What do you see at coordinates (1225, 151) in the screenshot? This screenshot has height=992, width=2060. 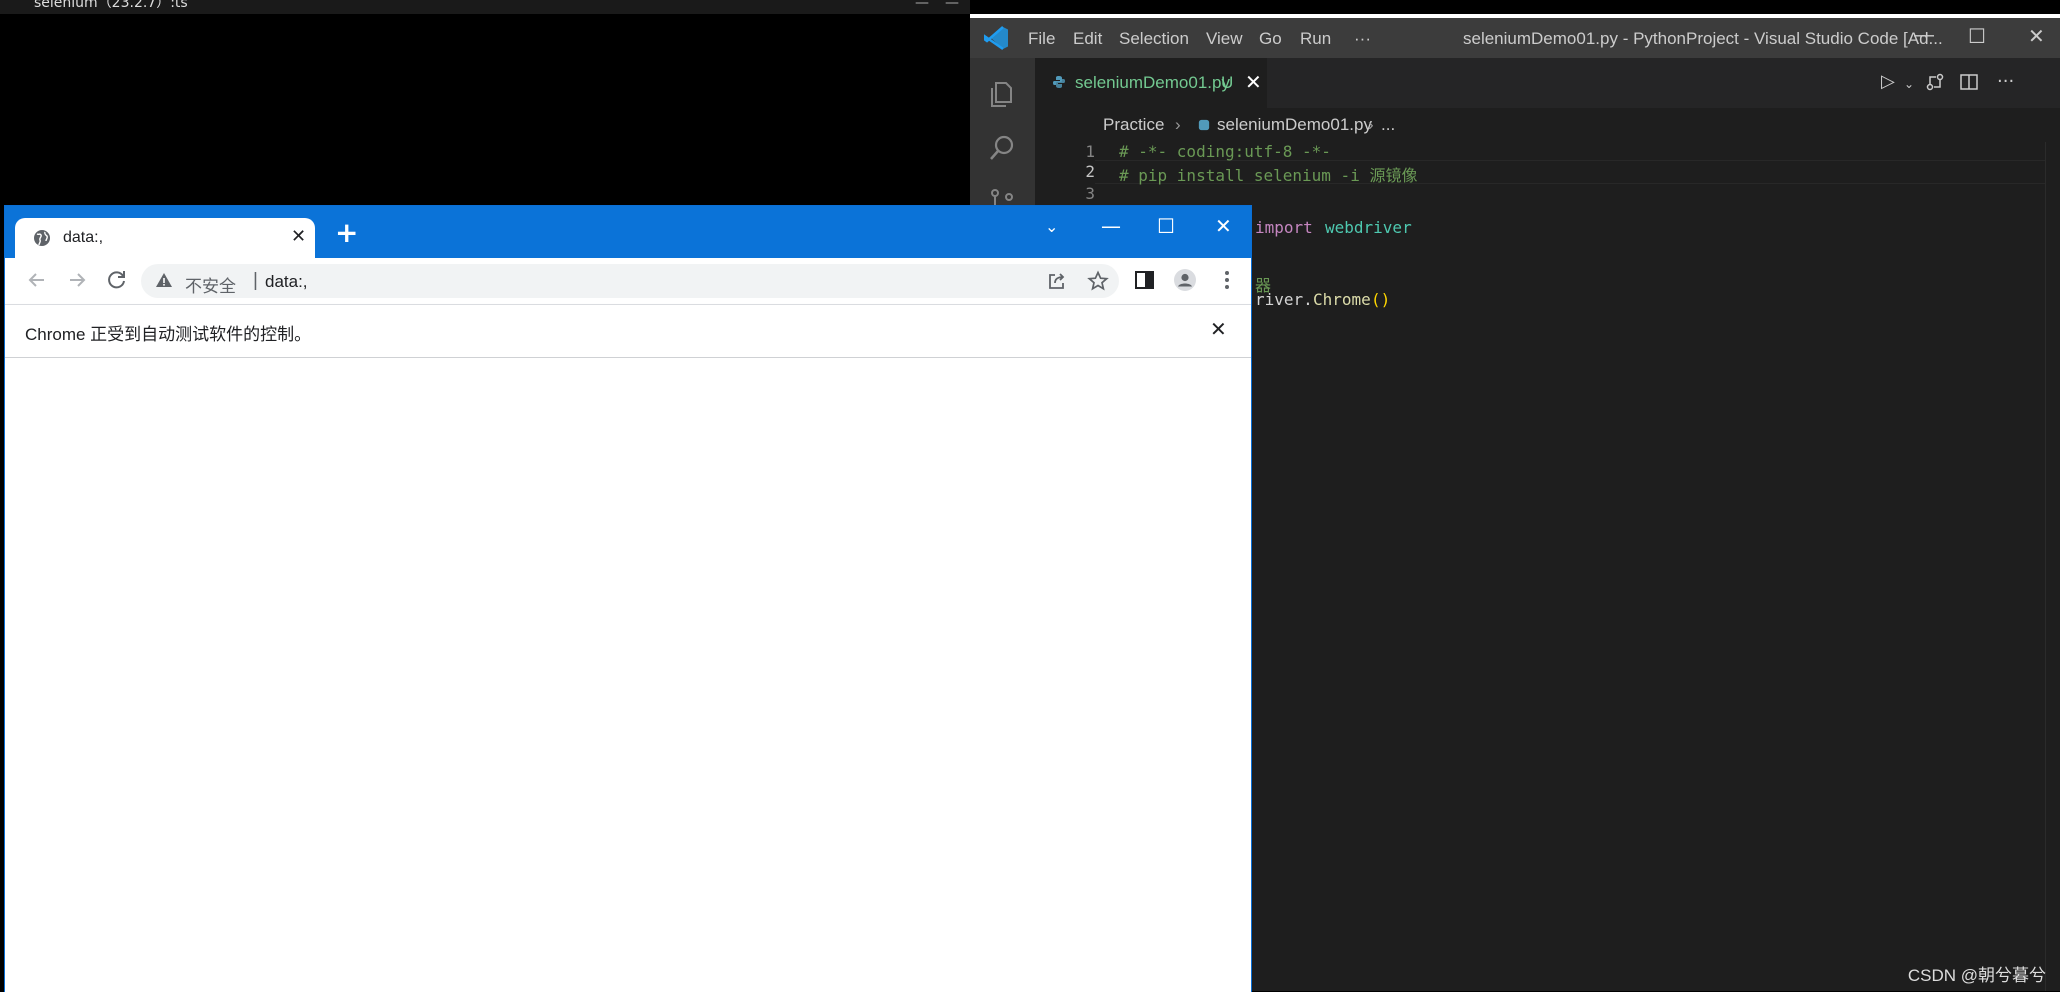 I see `code-line-1: # -*- coding:utf-8 -*-` at bounding box center [1225, 151].